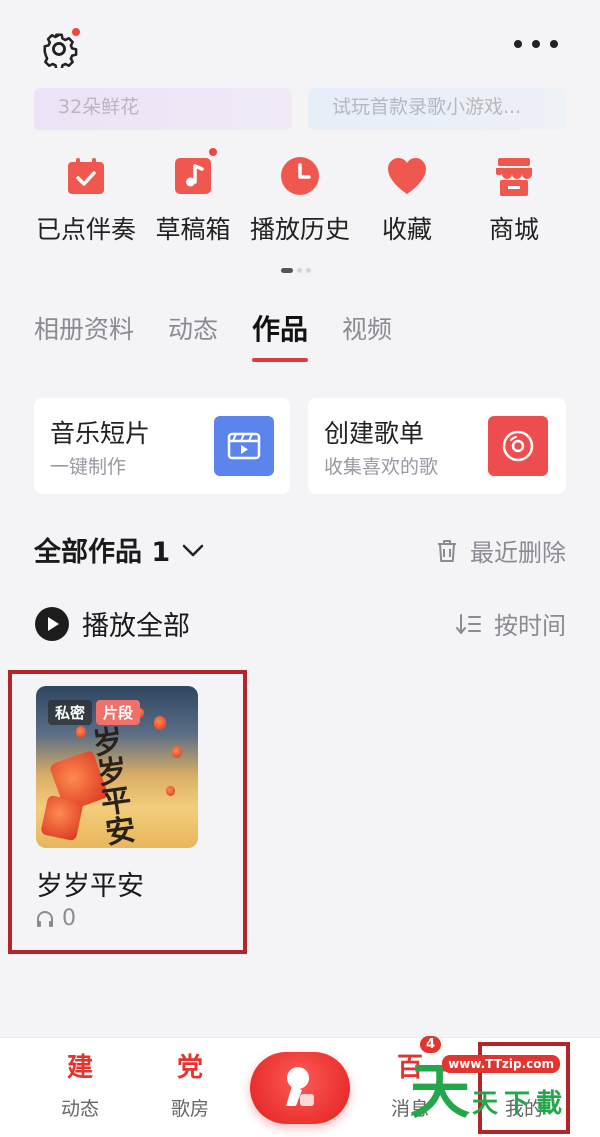 The width and height of the screenshot is (600, 1137). Describe the element at coordinates (84, 332) in the screenshot. I see `tab-profile: 相册资料` at that location.